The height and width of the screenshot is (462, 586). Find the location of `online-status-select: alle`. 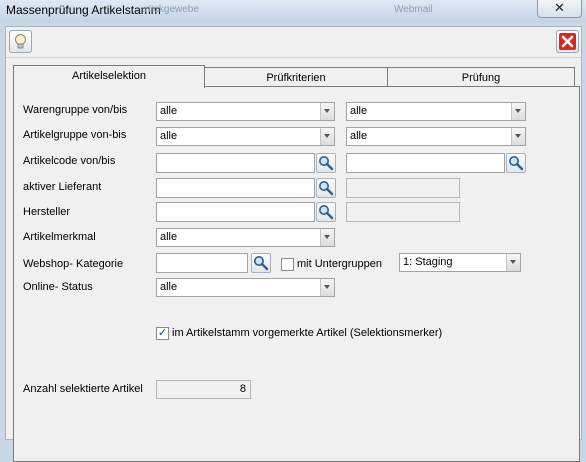

online-status-select: alle is located at coordinates (245, 287).